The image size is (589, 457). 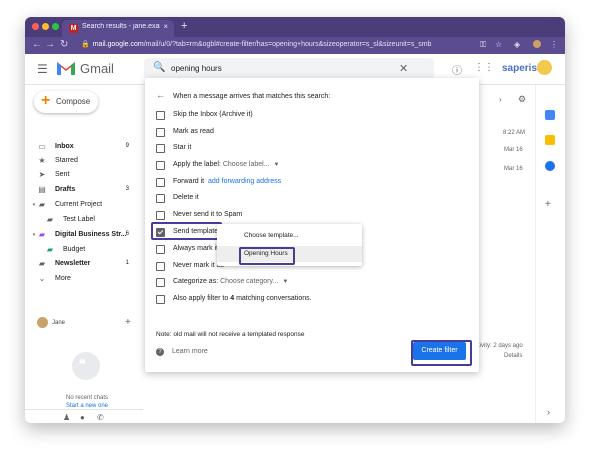 I want to click on activity-details-link: Details, so click(x=513, y=356).